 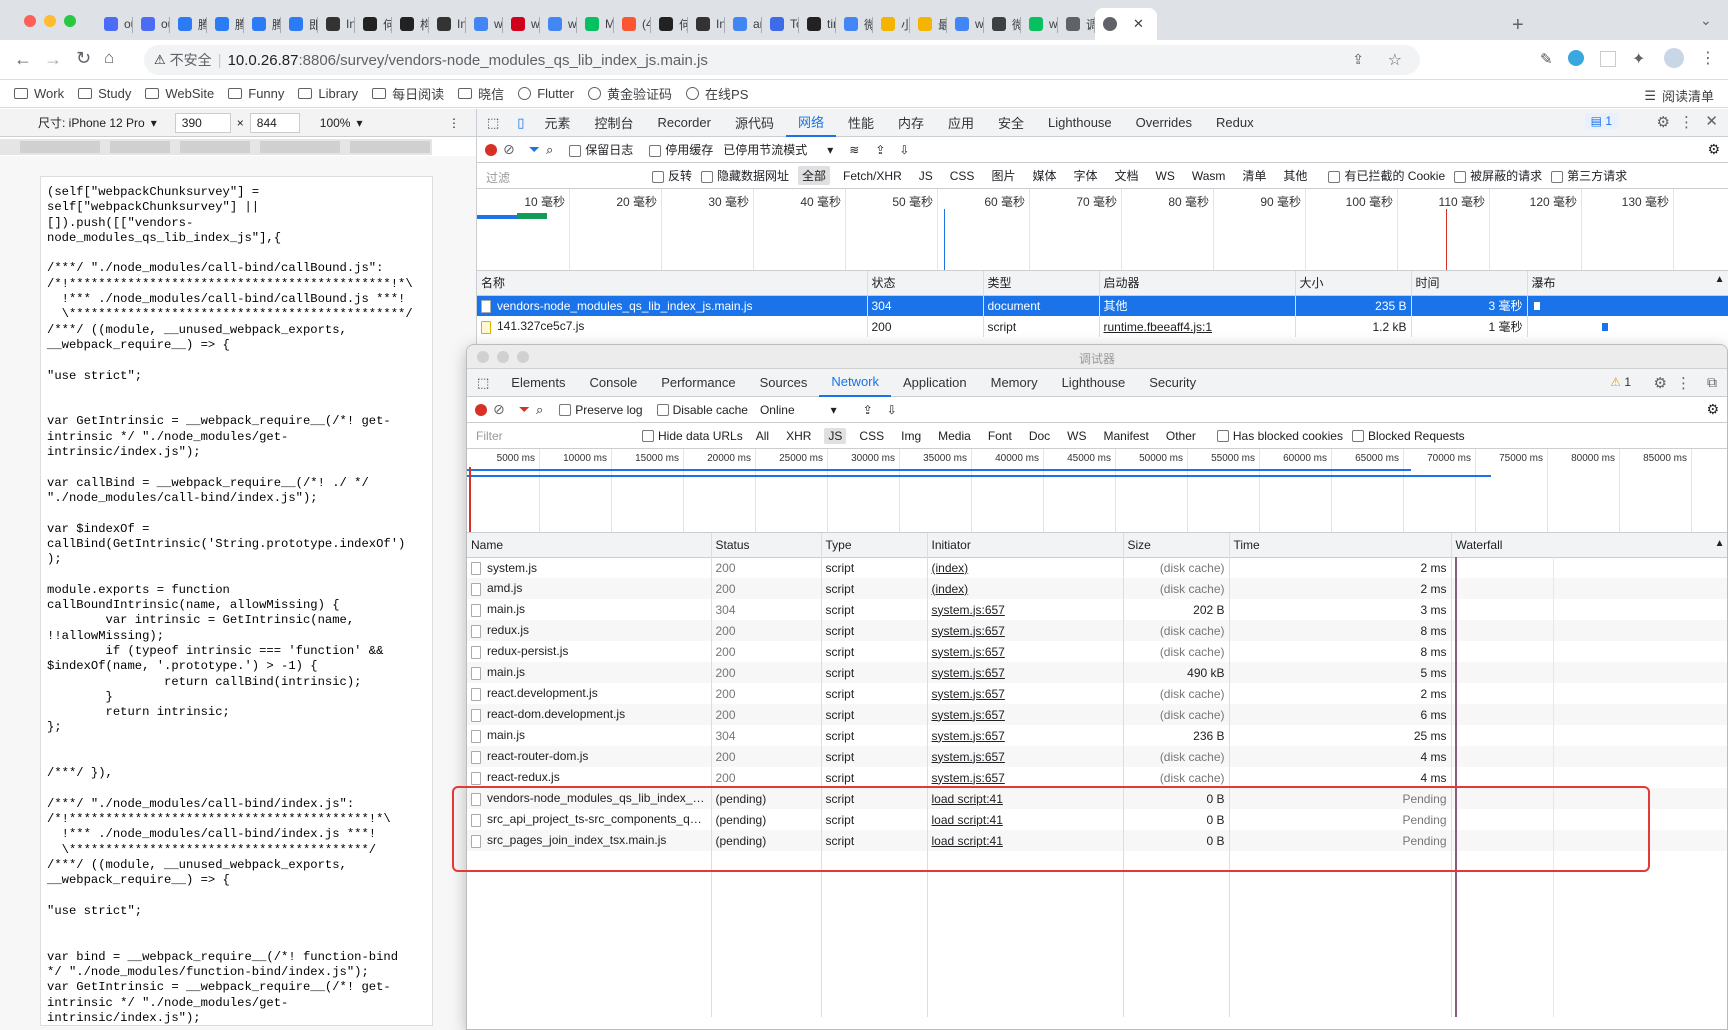 What do you see at coordinates (1601, 121) in the screenshot?
I see `issues-badge: ▤ 1` at bounding box center [1601, 121].